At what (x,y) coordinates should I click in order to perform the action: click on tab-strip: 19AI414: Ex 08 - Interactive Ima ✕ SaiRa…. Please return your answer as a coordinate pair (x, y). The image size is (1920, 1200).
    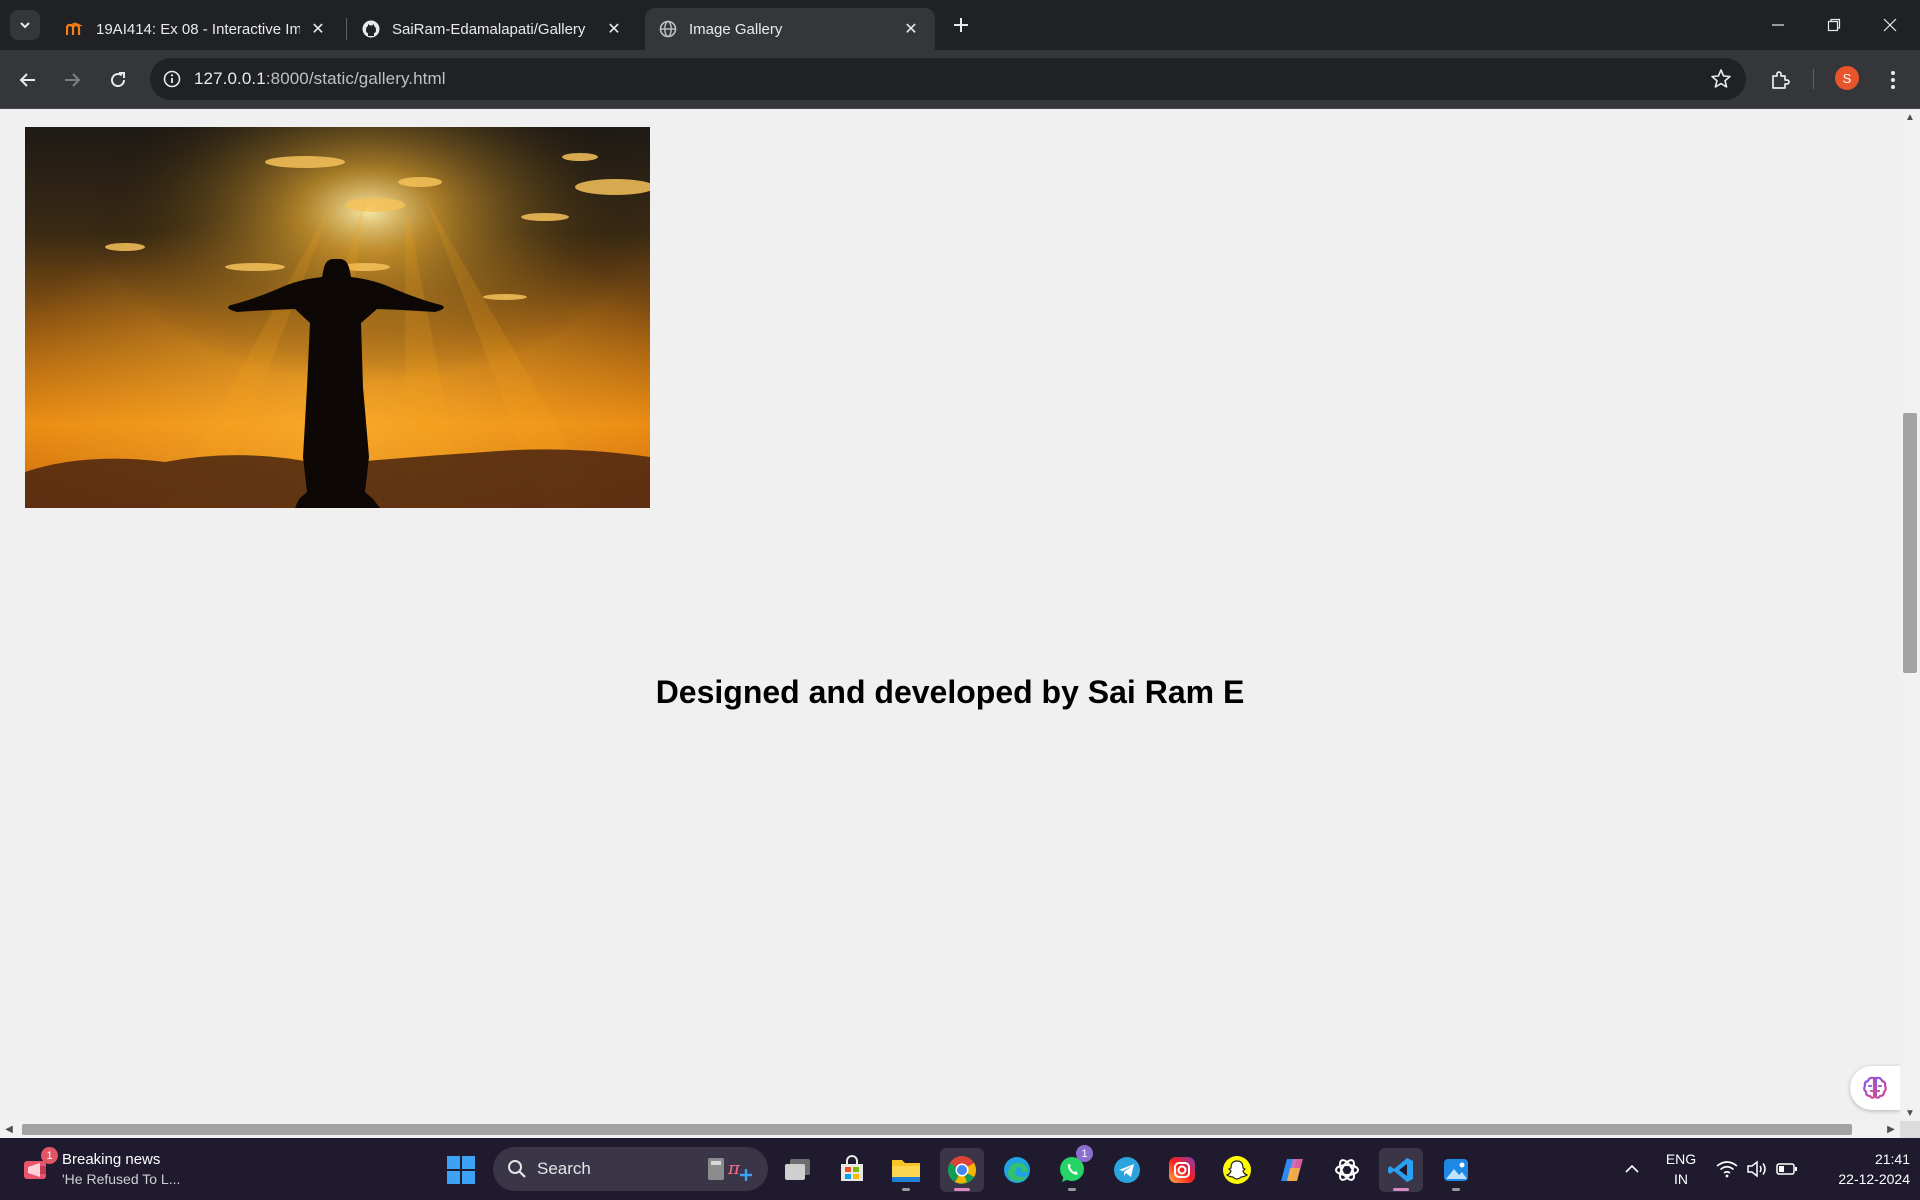
    Looking at the image, I should click on (960, 25).